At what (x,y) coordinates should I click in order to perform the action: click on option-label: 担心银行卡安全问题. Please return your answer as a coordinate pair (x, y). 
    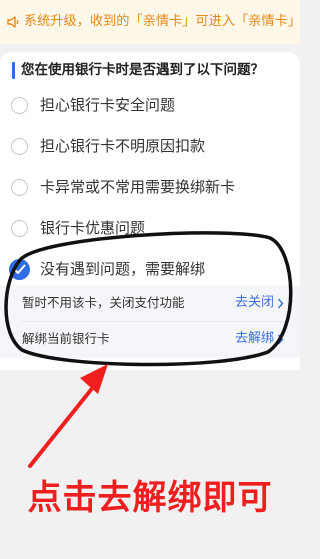
    Looking at the image, I should click on (108, 105).